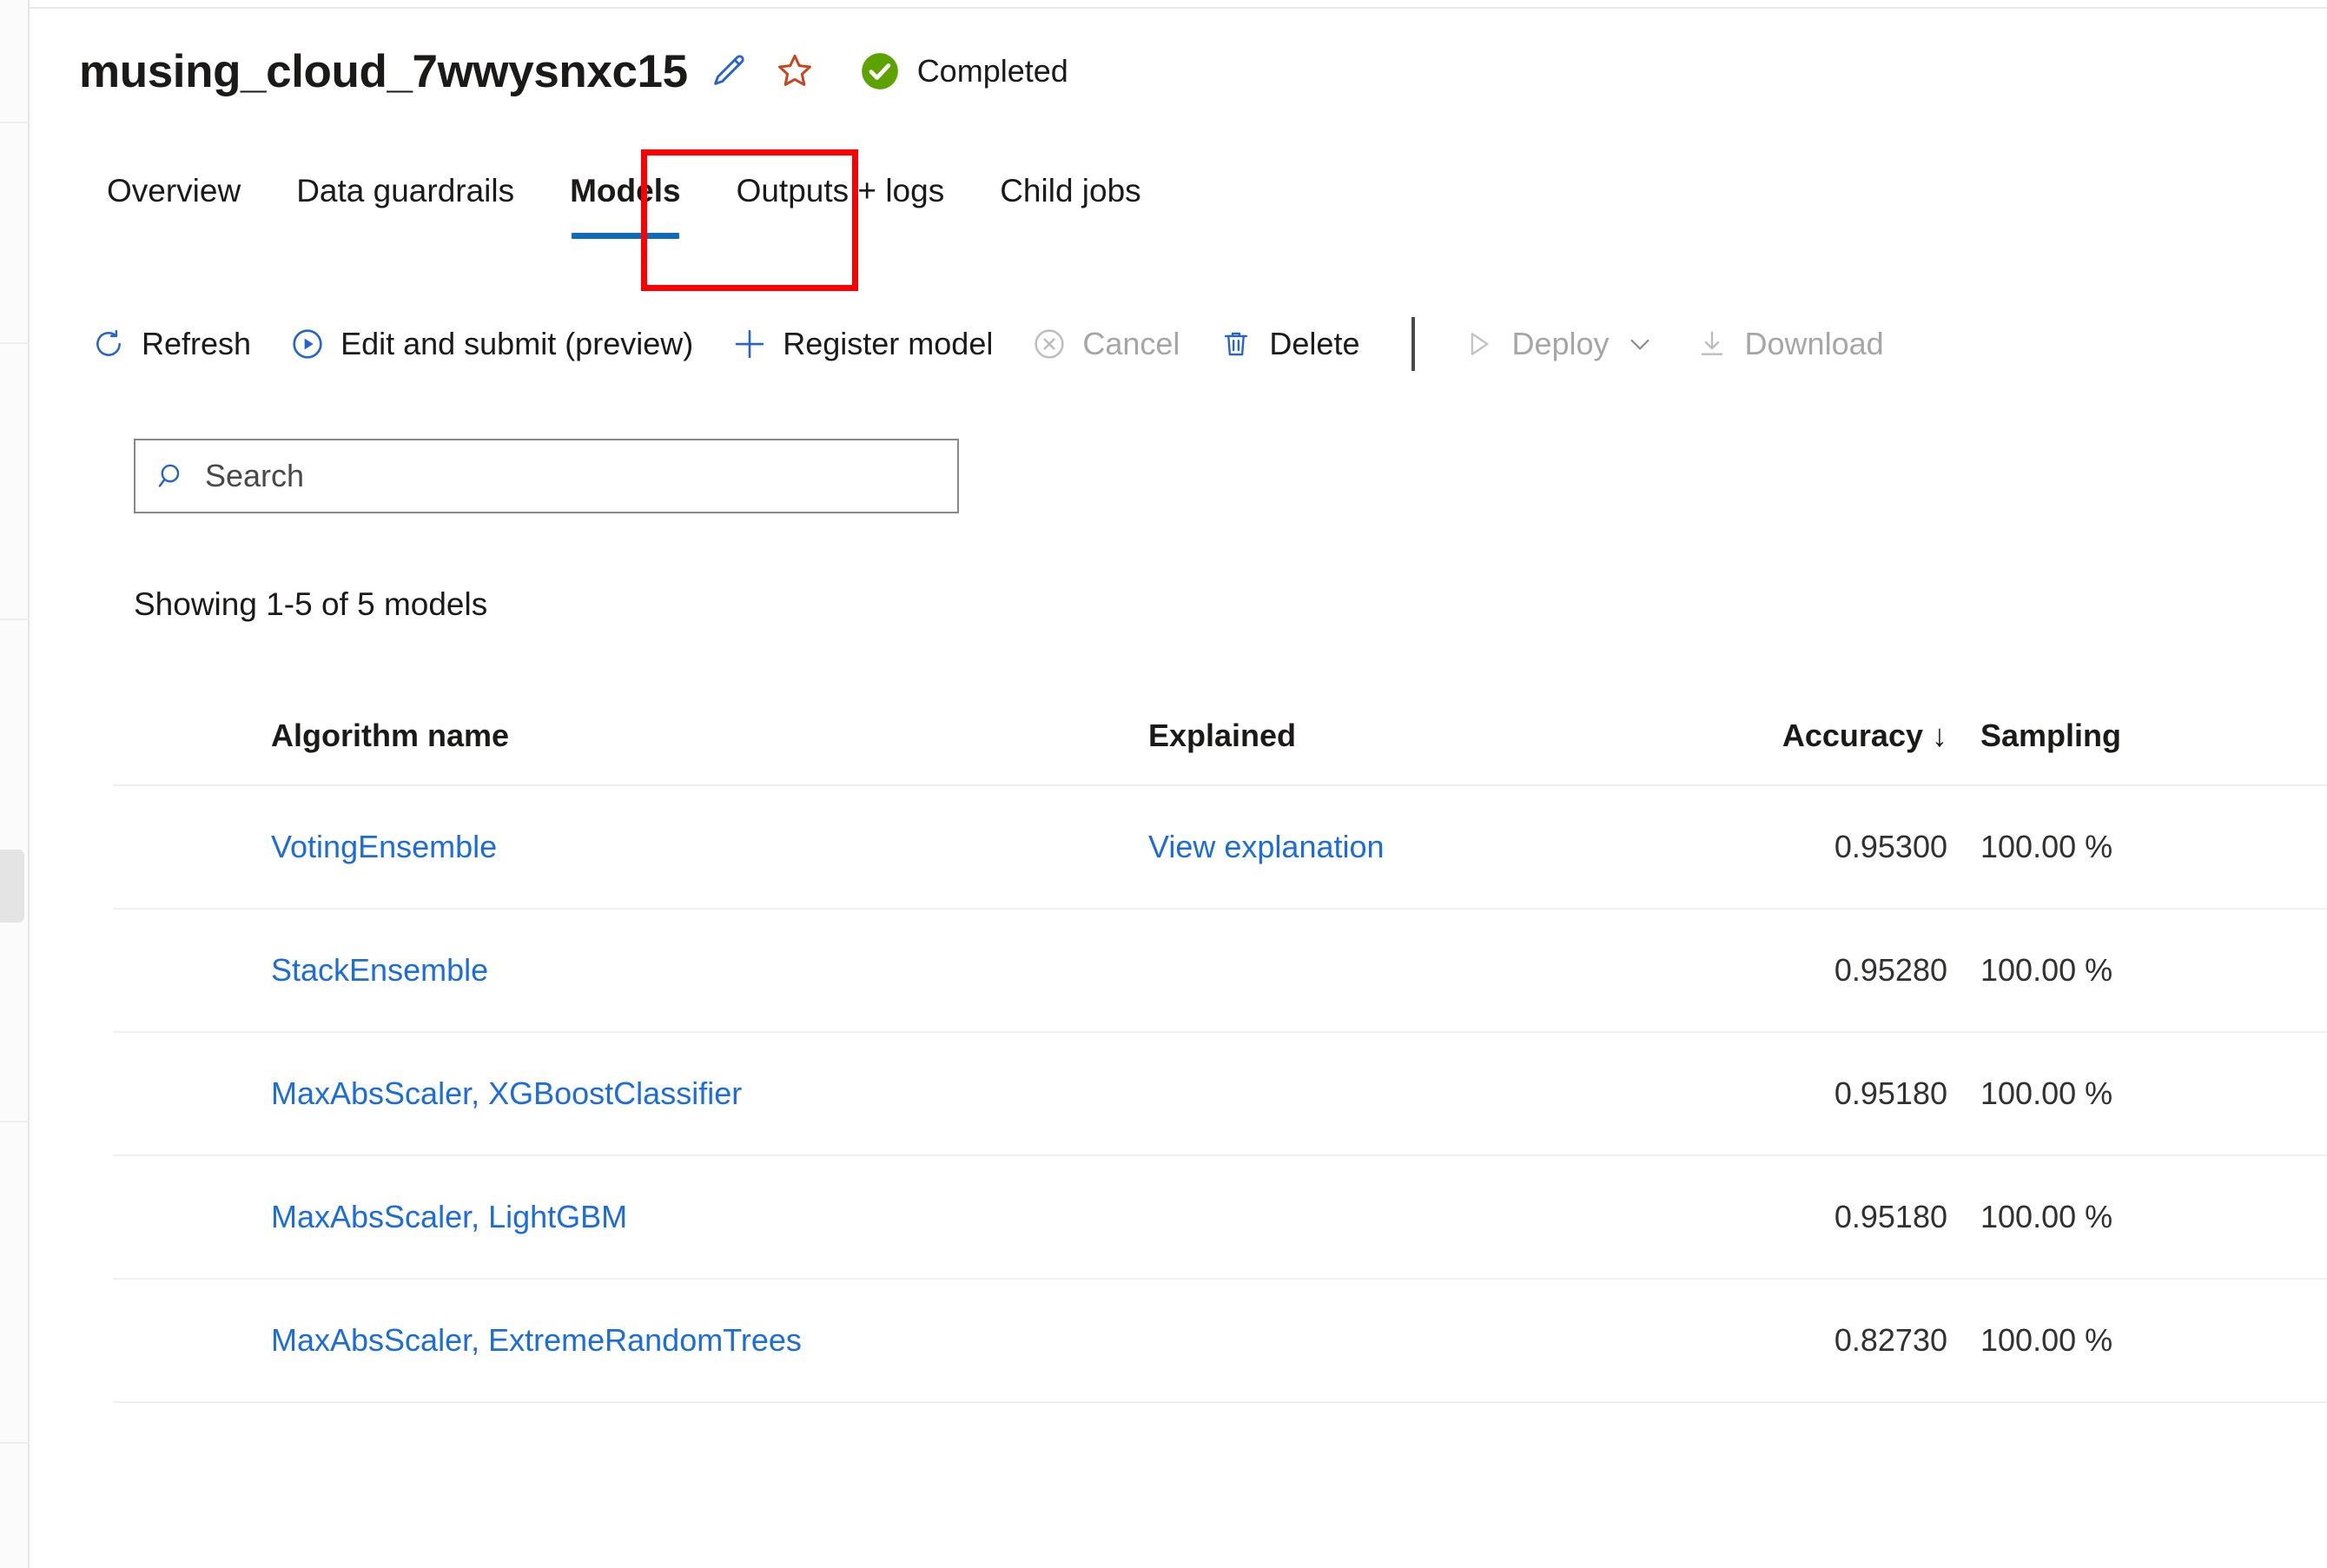 The height and width of the screenshot is (1568, 2327). I want to click on model-name-link: MaxAbsScaler, XGBoostClassifier, so click(709, 1093).